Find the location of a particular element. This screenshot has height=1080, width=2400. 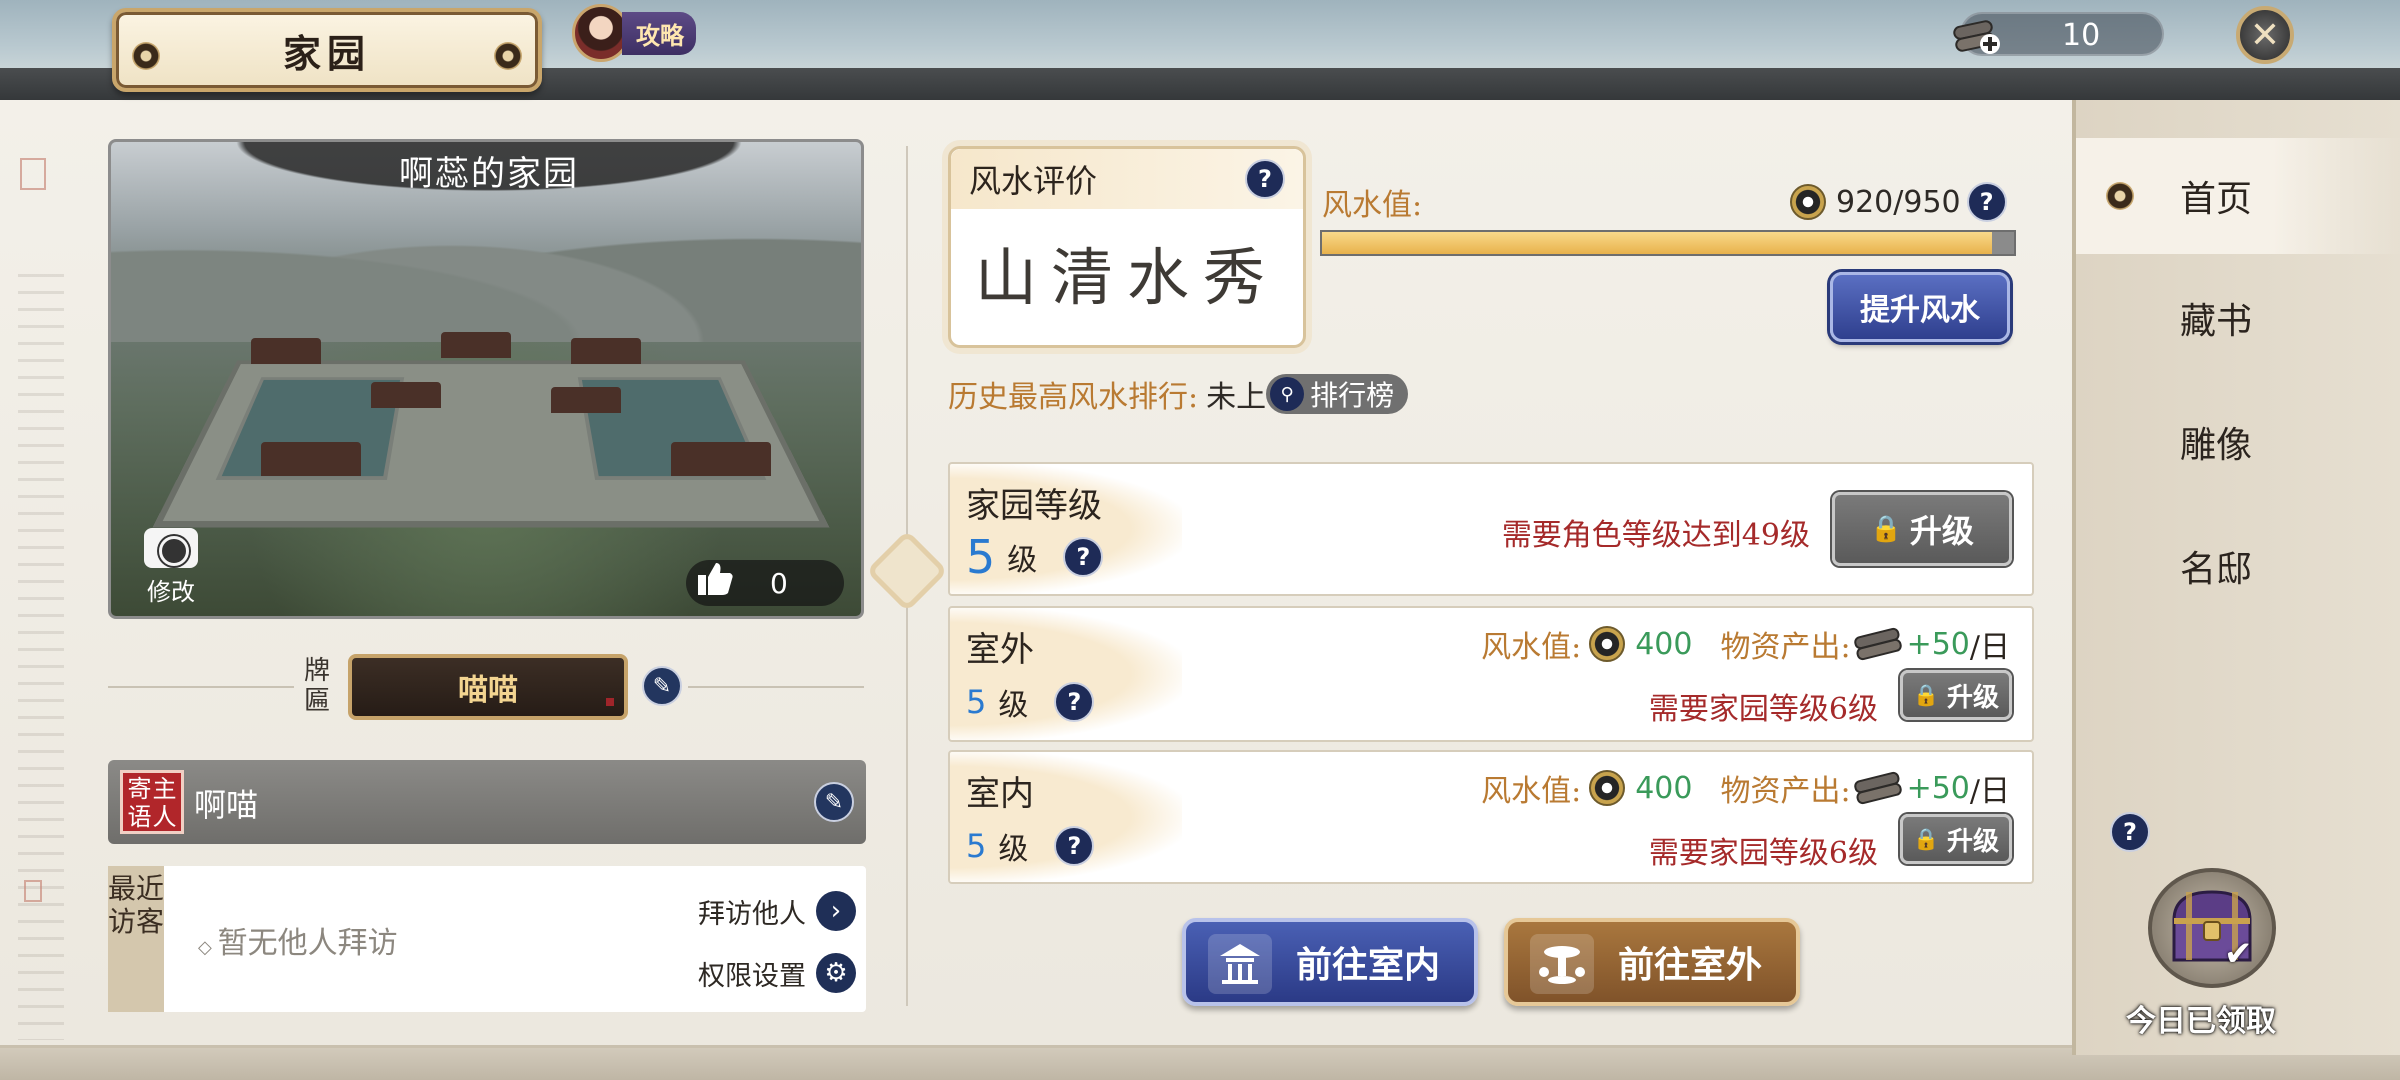

edit-host-message-button: ✎ is located at coordinates (834, 802).